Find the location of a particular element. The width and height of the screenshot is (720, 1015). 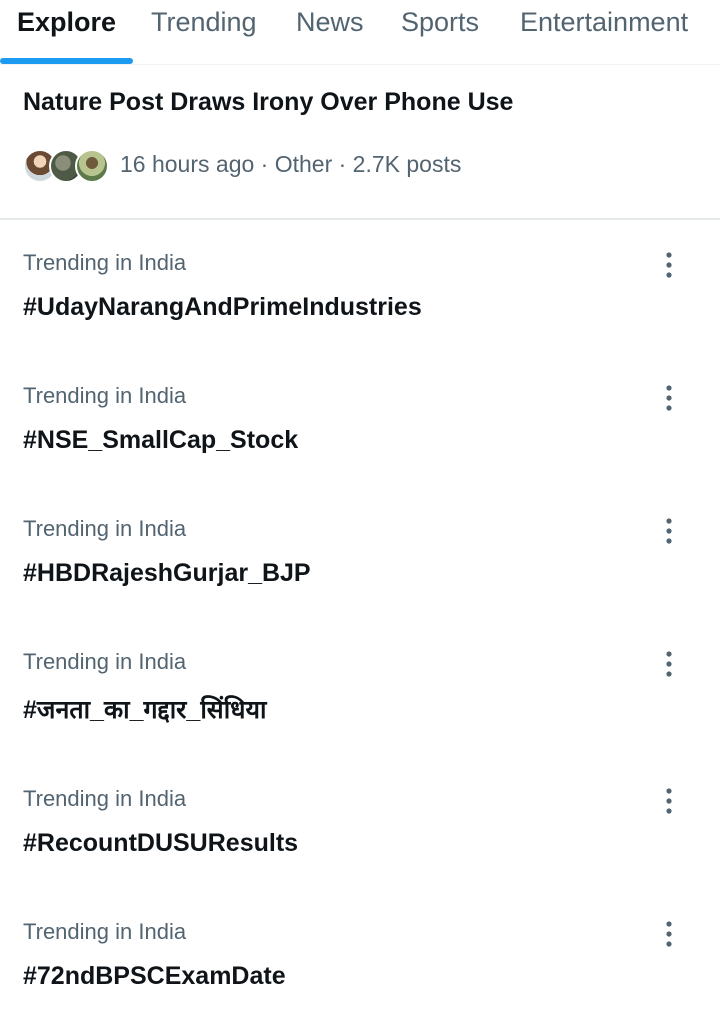

trend-name: #UdayNarangAndPrimeIndustries is located at coordinates (222, 307).